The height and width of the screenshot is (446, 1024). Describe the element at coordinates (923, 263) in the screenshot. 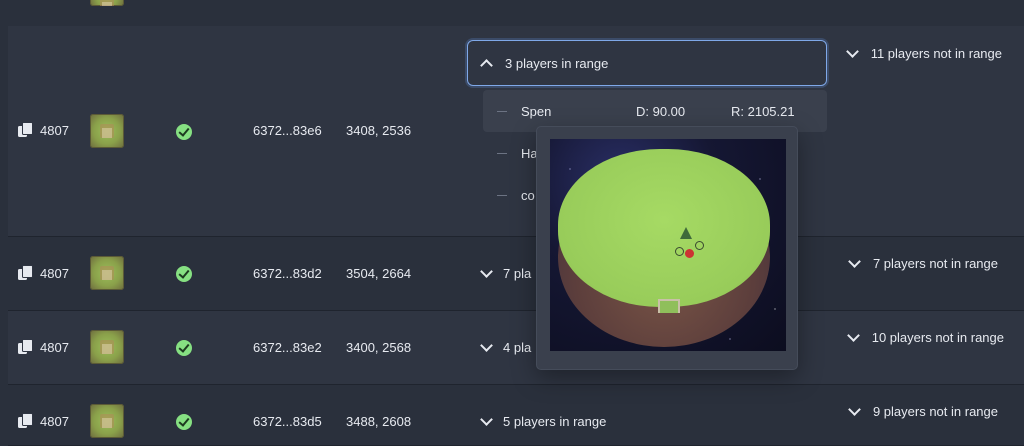

I see `not-in-range-toggle: 7 players not in range` at that location.